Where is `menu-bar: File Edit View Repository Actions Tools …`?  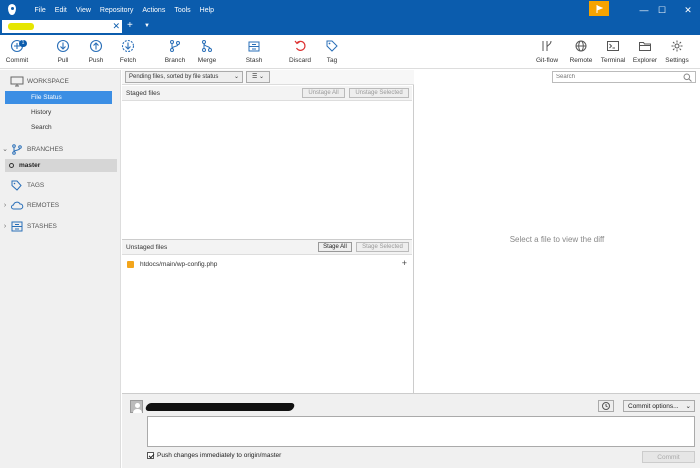
menu-bar: File Edit View Repository Actions Tools … is located at coordinates (124, 10).